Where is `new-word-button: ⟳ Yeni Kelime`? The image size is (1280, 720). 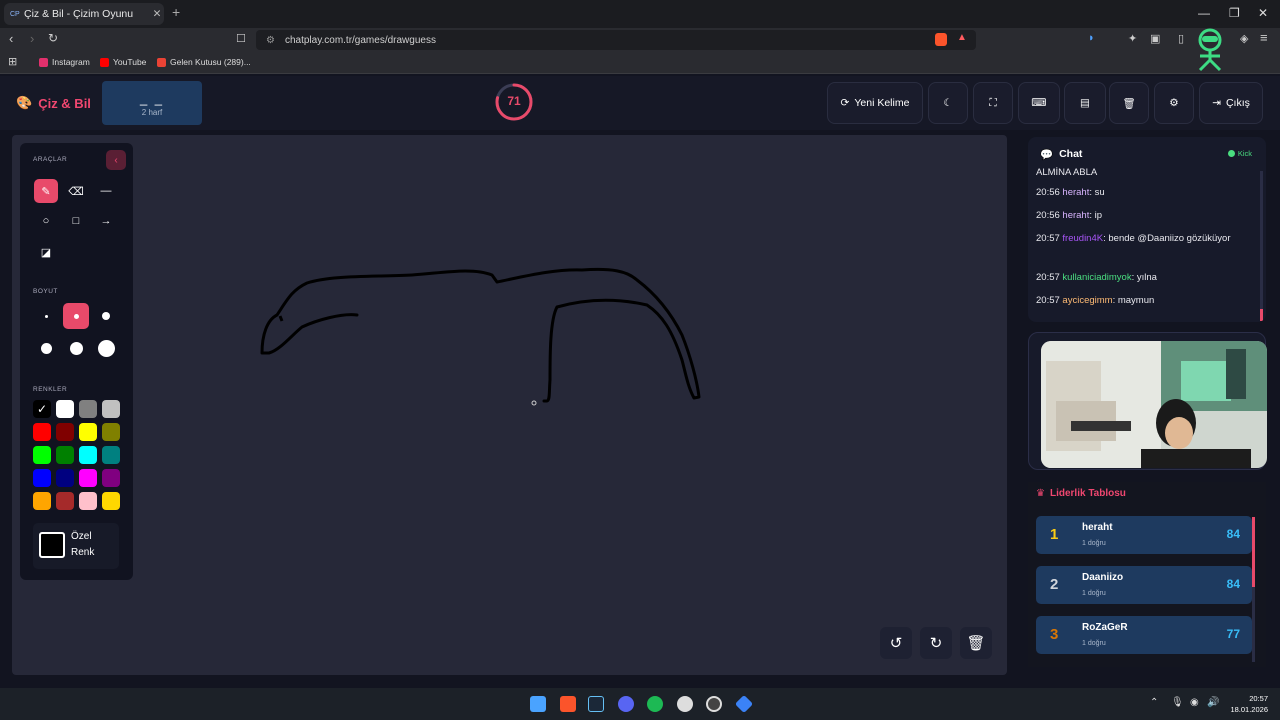 new-word-button: ⟳ Yeni Kelime is located at coordinates (875, 103).